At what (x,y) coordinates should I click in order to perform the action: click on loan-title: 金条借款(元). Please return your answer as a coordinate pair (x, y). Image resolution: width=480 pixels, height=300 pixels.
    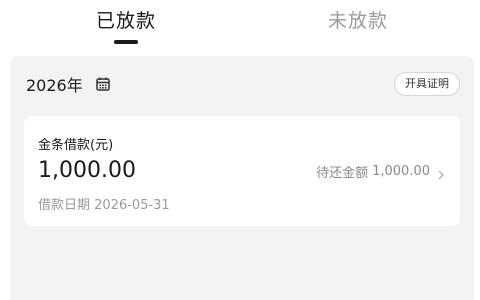
    Looking at the image, I should click on (76, 145).